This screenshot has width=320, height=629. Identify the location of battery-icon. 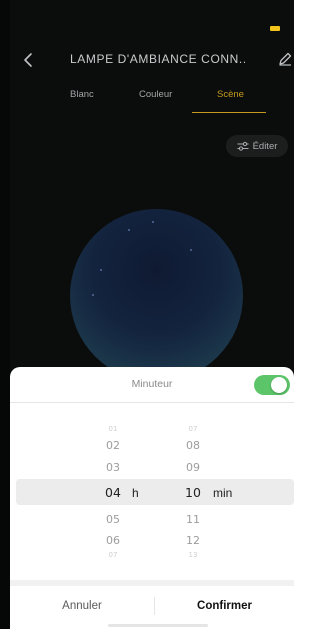
(275, 28).